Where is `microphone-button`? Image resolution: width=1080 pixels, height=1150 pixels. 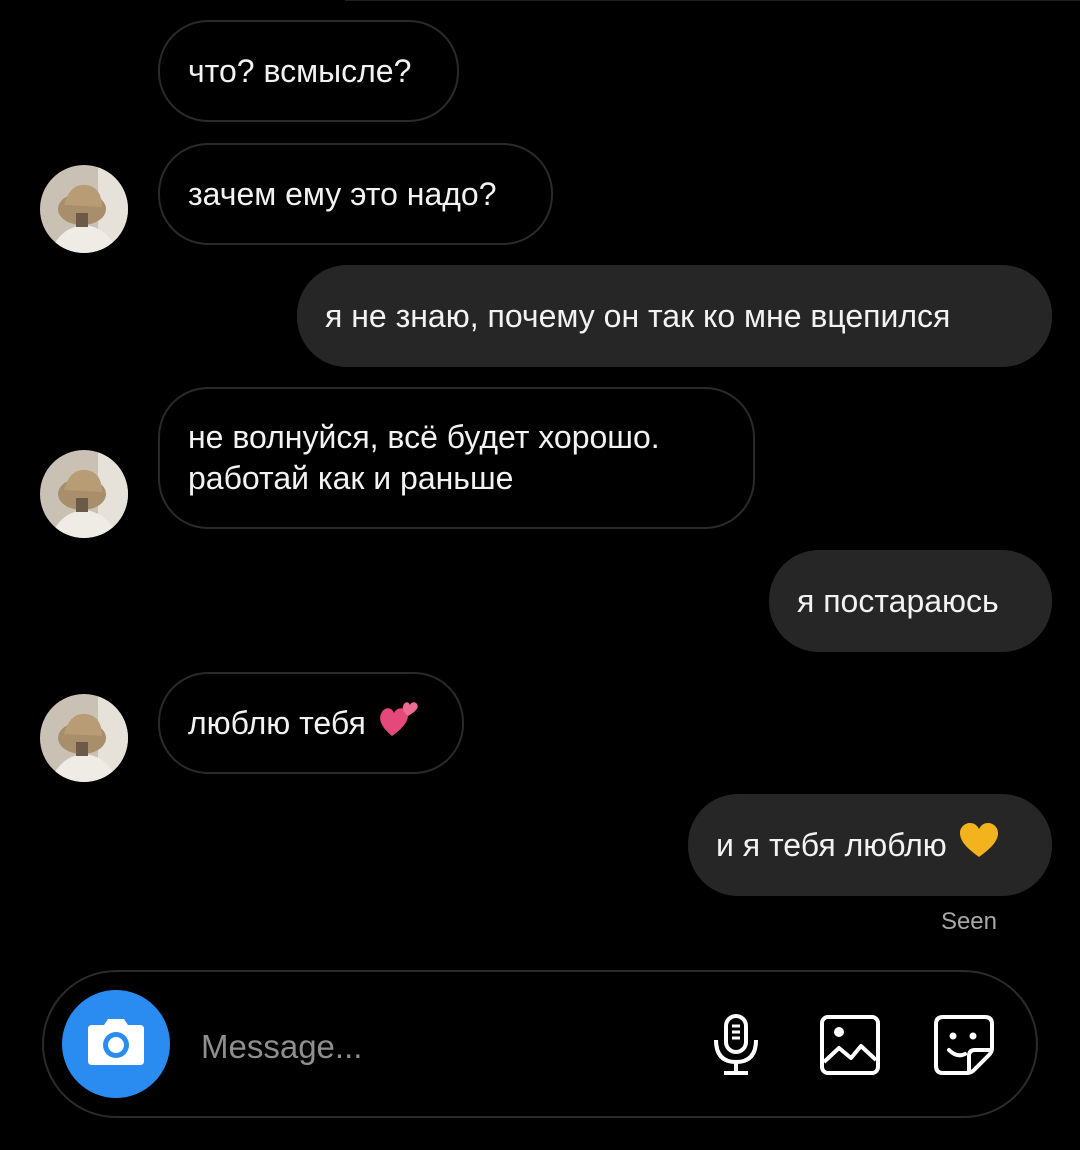 microphone-button is located at coordinates (737, 1045).